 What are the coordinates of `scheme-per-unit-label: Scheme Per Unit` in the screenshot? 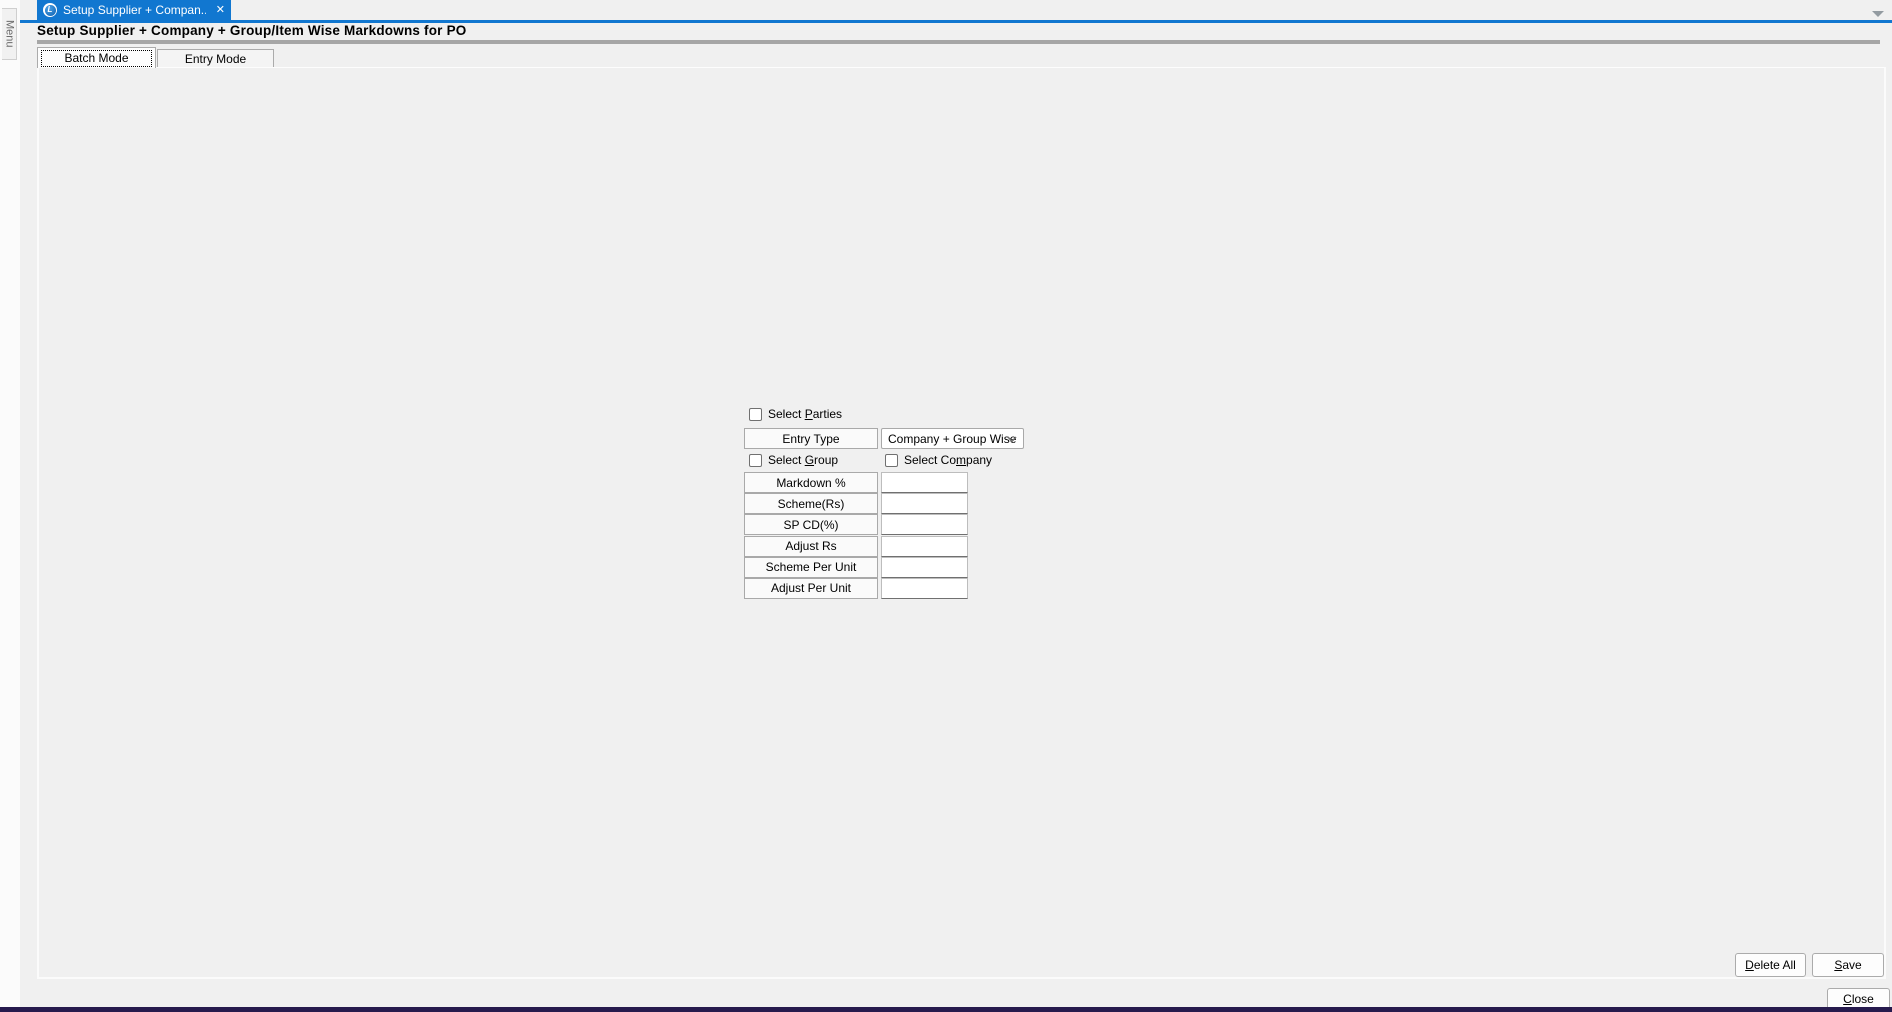 It's located at (811, 567).